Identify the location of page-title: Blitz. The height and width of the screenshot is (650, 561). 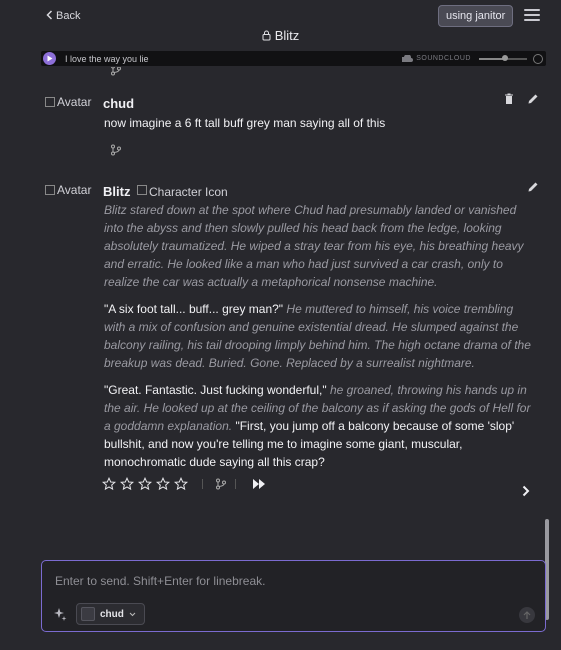
(280, 35).